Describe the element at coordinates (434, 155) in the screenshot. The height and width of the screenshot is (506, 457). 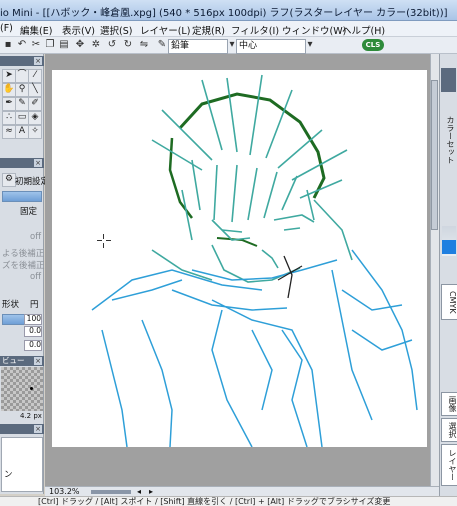
I see `scrollbar-thumb` at that location.